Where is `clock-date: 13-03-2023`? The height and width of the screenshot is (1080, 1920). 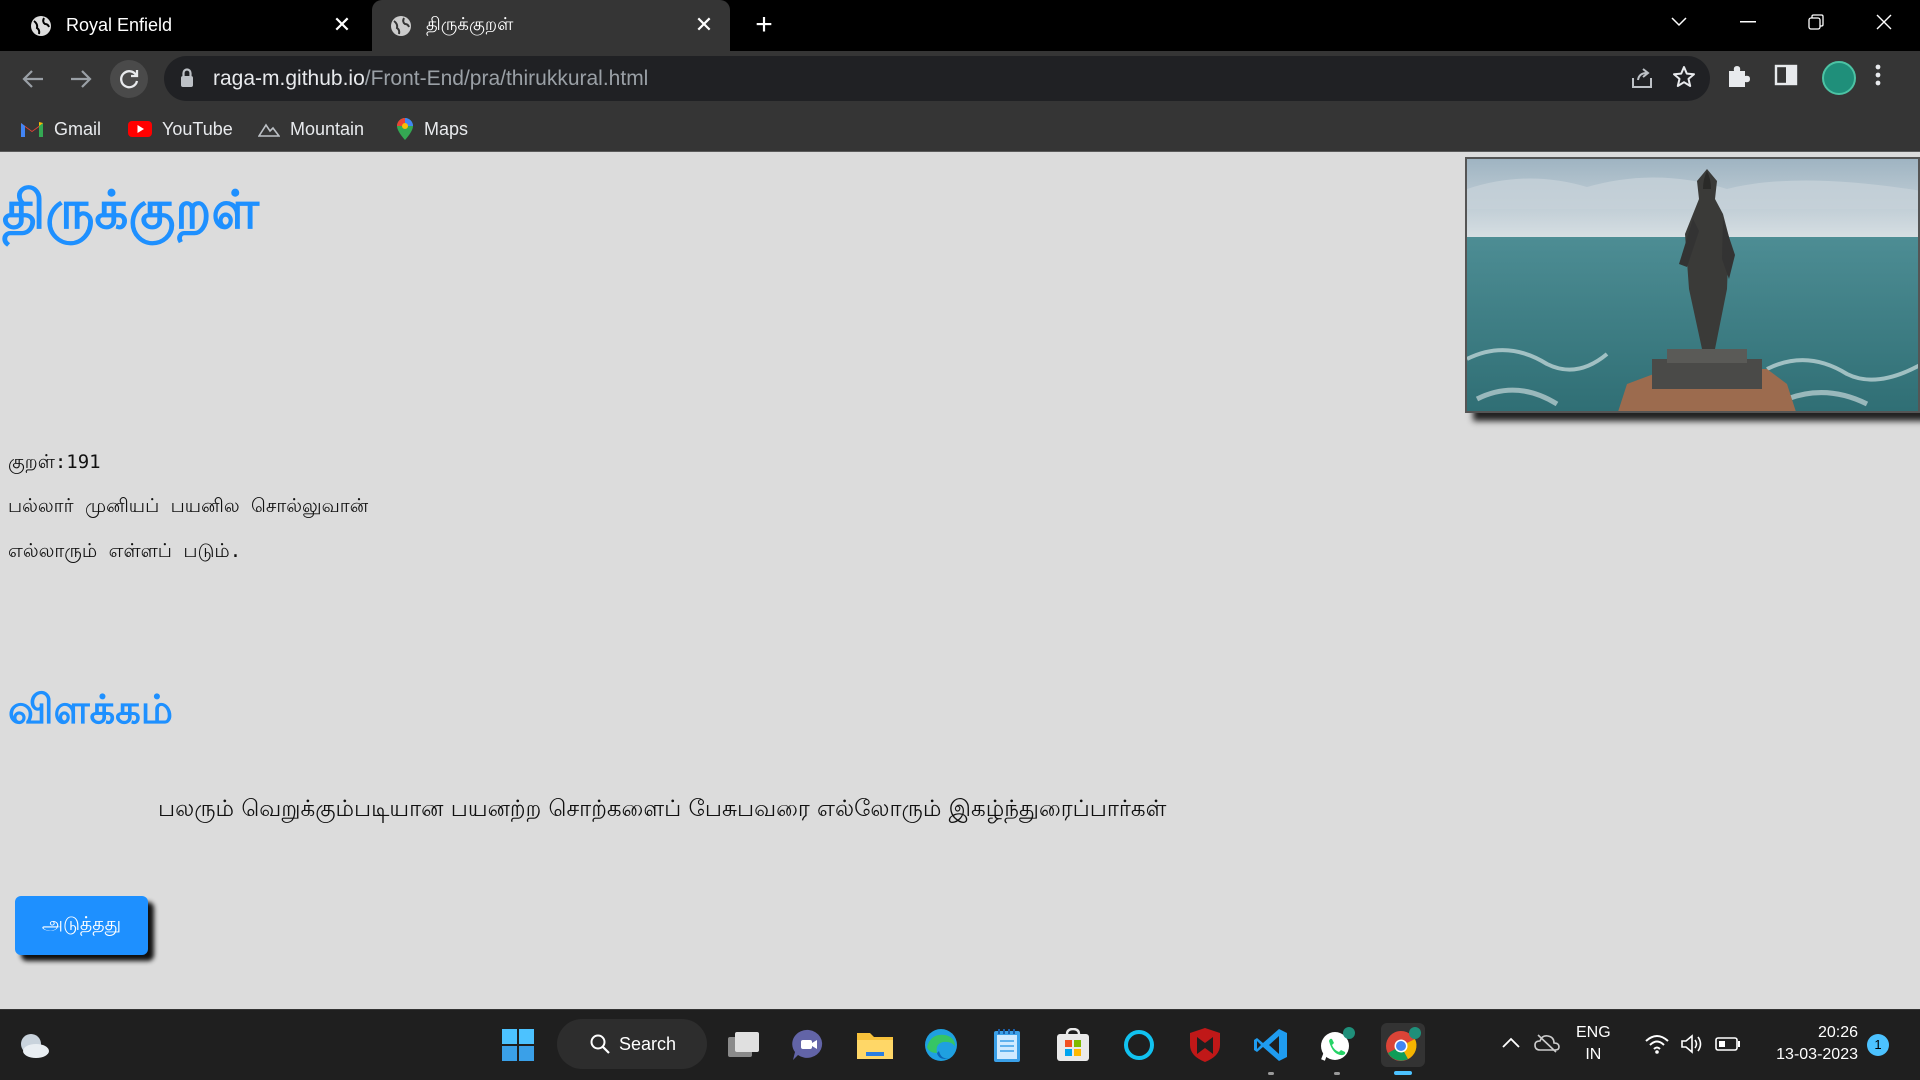 clock-date: 13-03-2023 is located at coordinates (1817, 1054).